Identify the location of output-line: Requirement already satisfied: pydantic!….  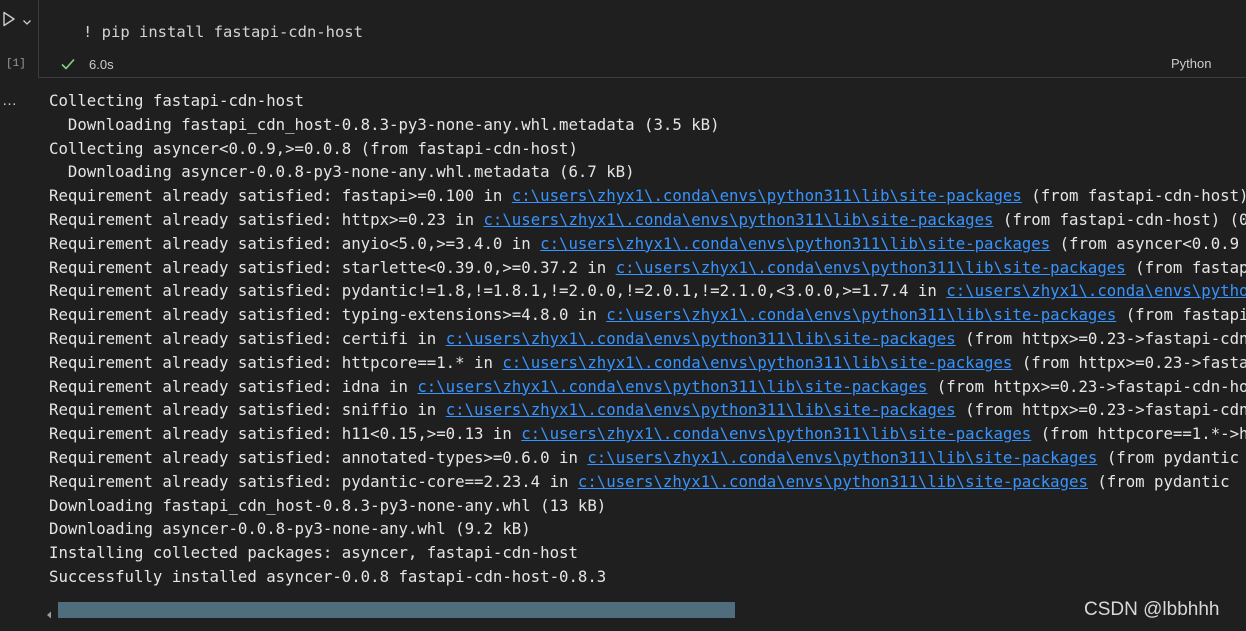
(647, 291).